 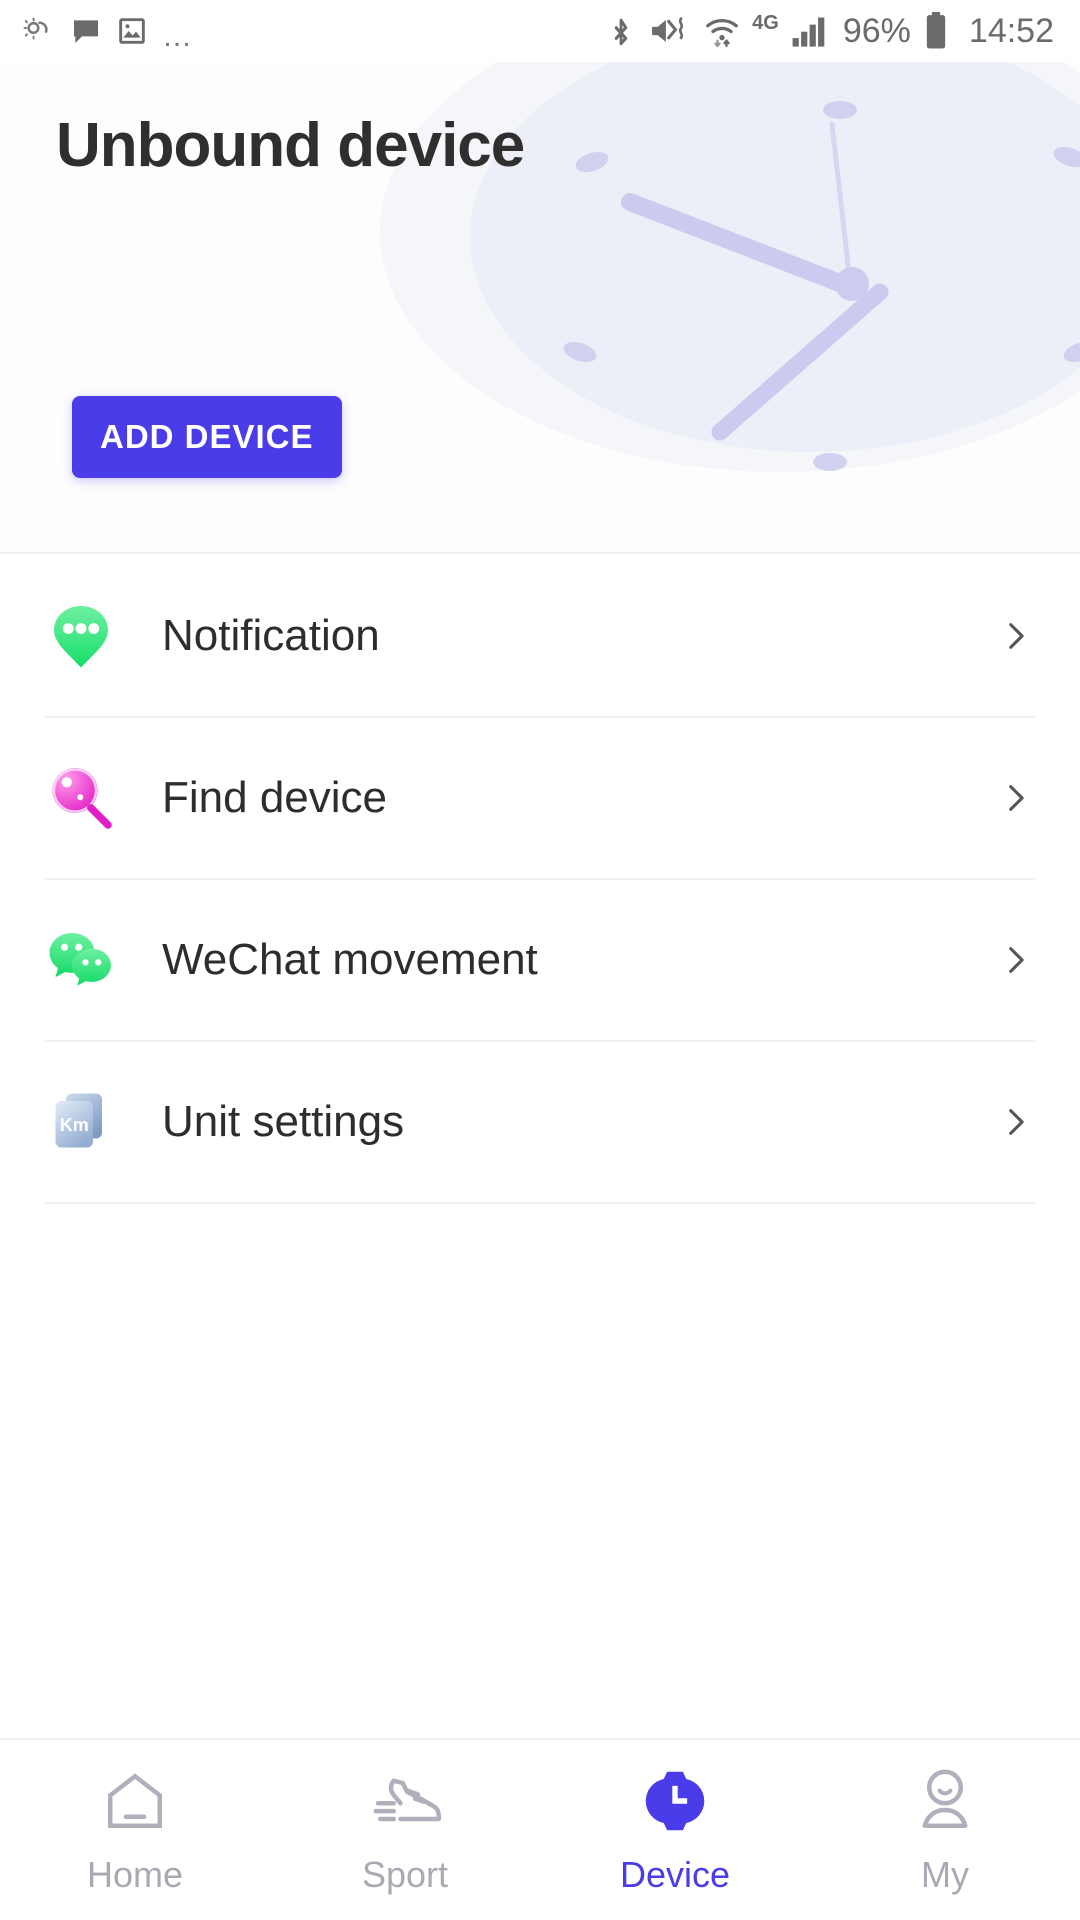 I want to click on list-item-wechat-movement: WeChat movement, so click(x=540, y=960).